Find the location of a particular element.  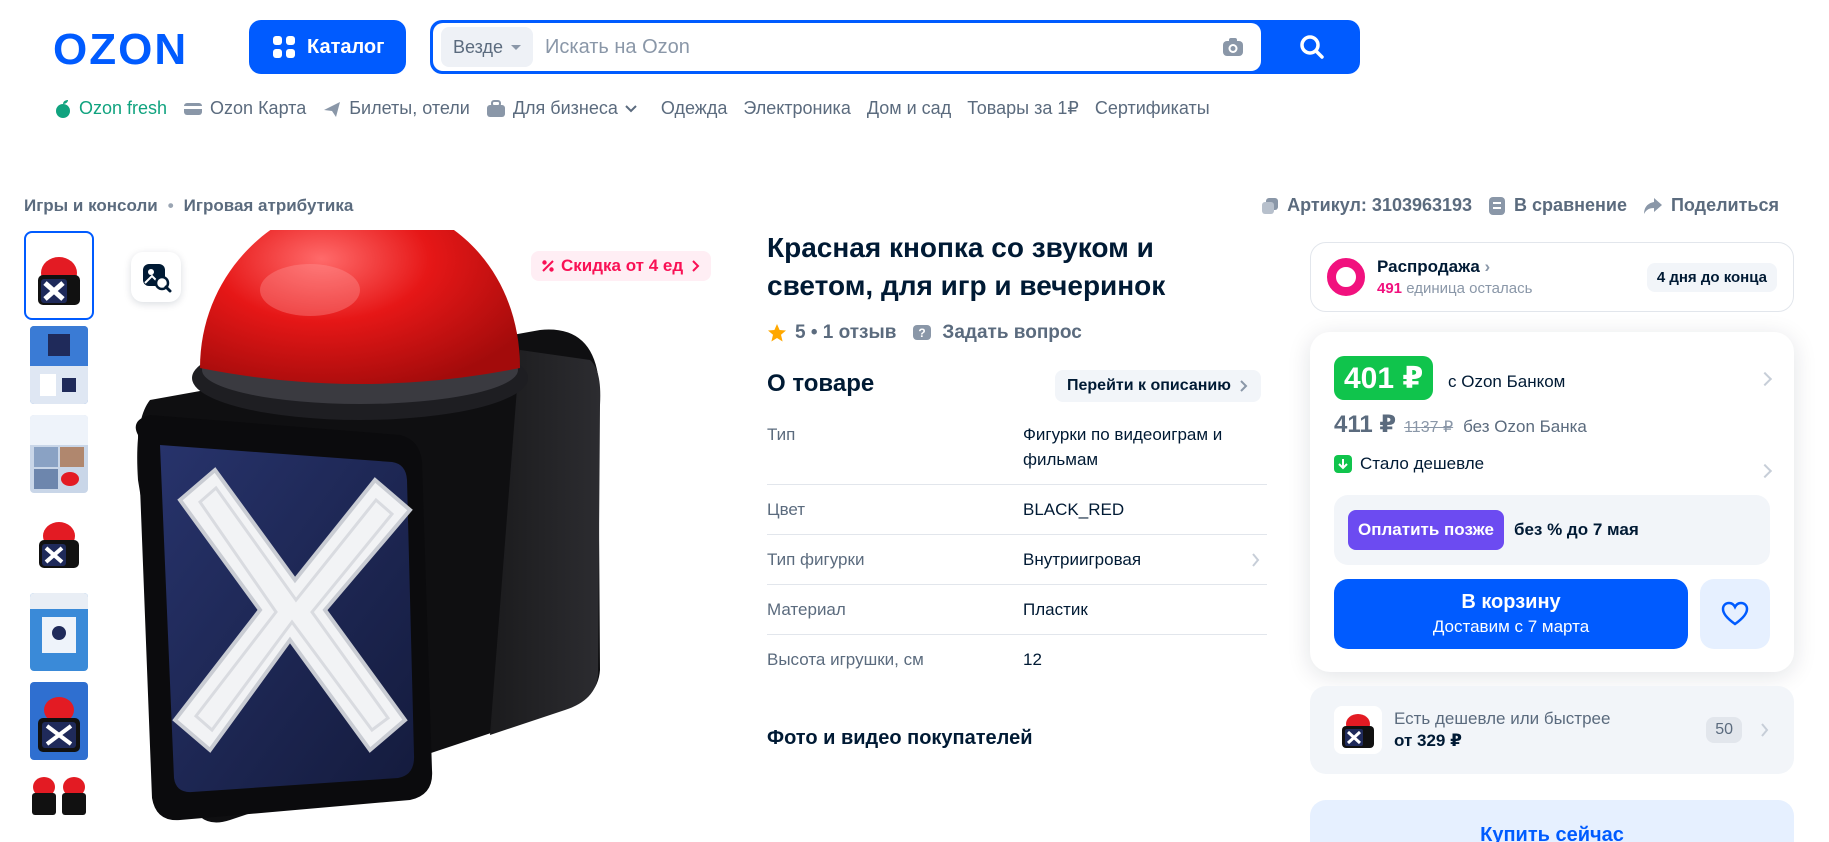

bank-price: 401 ₽ is located at coordinates (1384, 378).